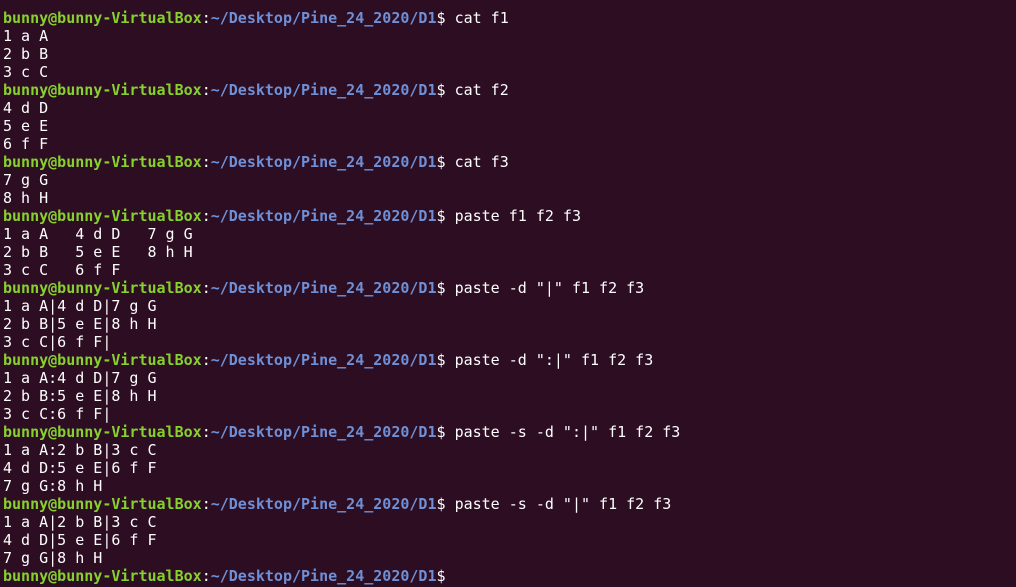 The width and height of the screenshot is (1016, 587). What do you see at coordinates (481, 18) in the screenshot?
I see `command-text: cat f1` at bounding box center [481, 18].